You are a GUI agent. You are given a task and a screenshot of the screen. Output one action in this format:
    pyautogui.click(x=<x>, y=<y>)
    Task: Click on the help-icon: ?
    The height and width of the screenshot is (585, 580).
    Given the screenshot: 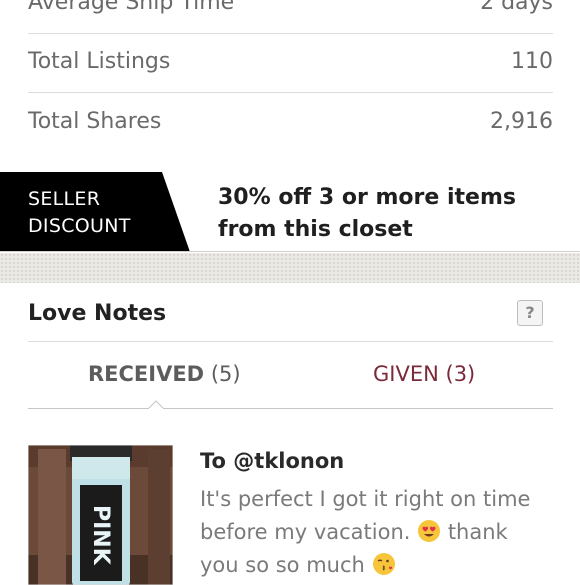 What is the action you would take?
    pyautogui.click(x=530, y=312)
    